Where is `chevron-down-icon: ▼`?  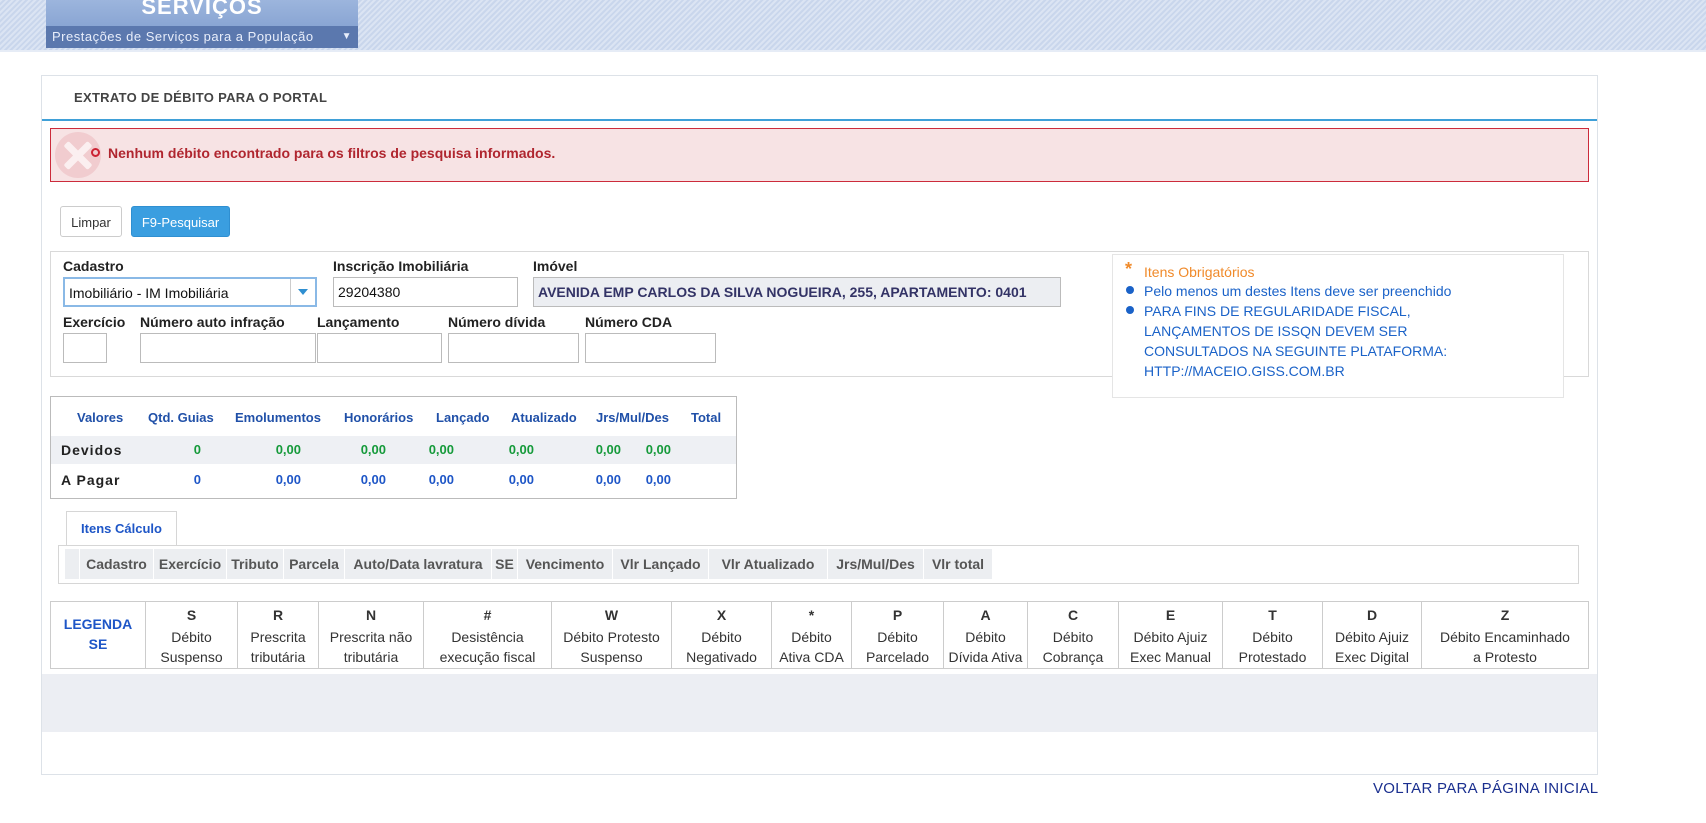 chevron-down-icon: ▼ is located at coordinates (346, 36).